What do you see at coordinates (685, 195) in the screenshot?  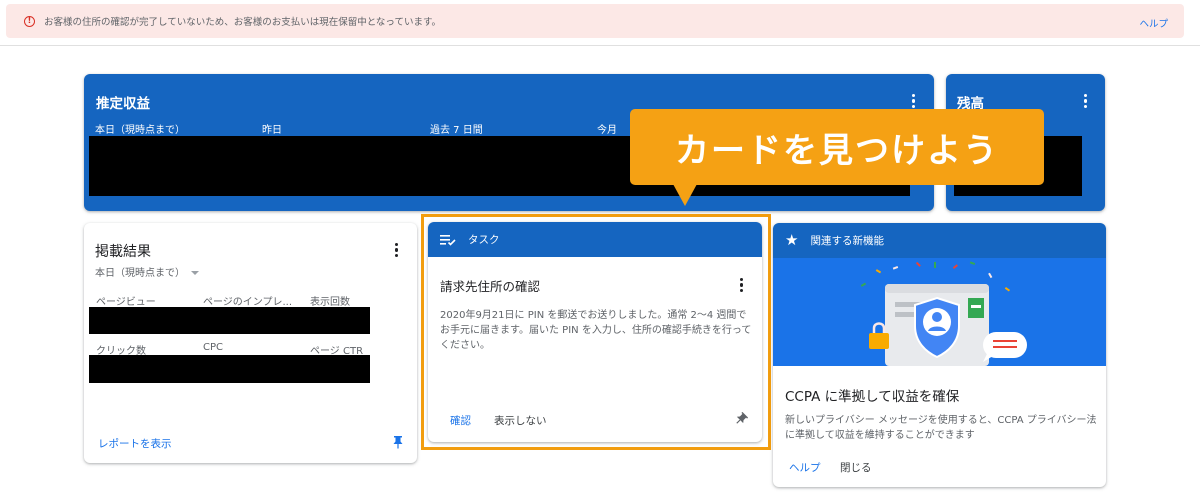 I see `callout-pointer` at bounding box center [685, 195].